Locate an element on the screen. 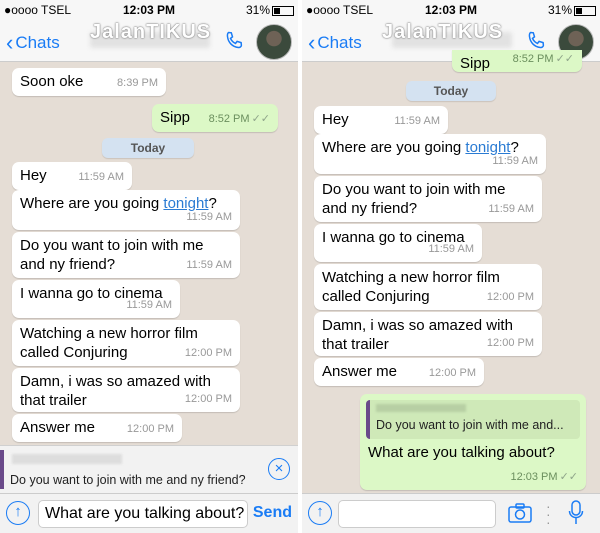 This screenshot has height=533, width=600. phone-icon is located at coordinates (234, 41).